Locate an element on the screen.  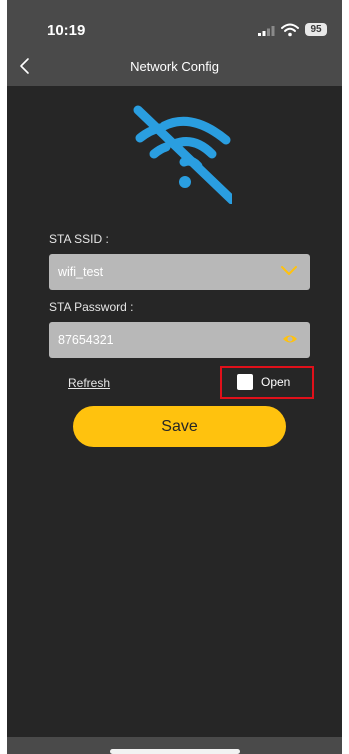
wifi-status-icon is located at coordinates (290, 30).